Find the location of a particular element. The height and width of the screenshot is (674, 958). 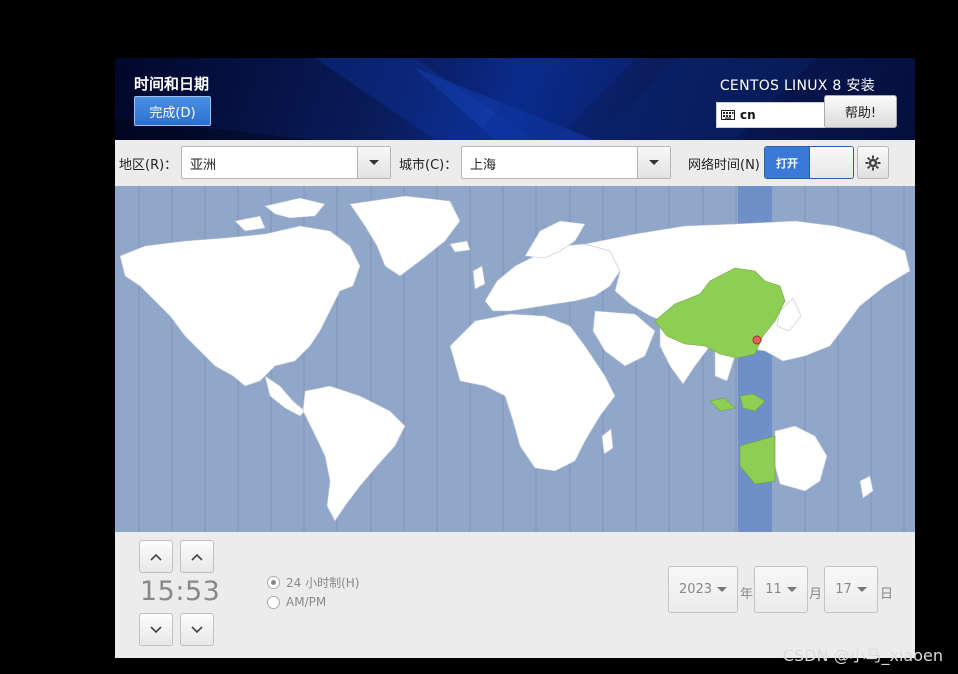

format-24h-radio: 24 小时制(H) is located at coordinates (313, 582).